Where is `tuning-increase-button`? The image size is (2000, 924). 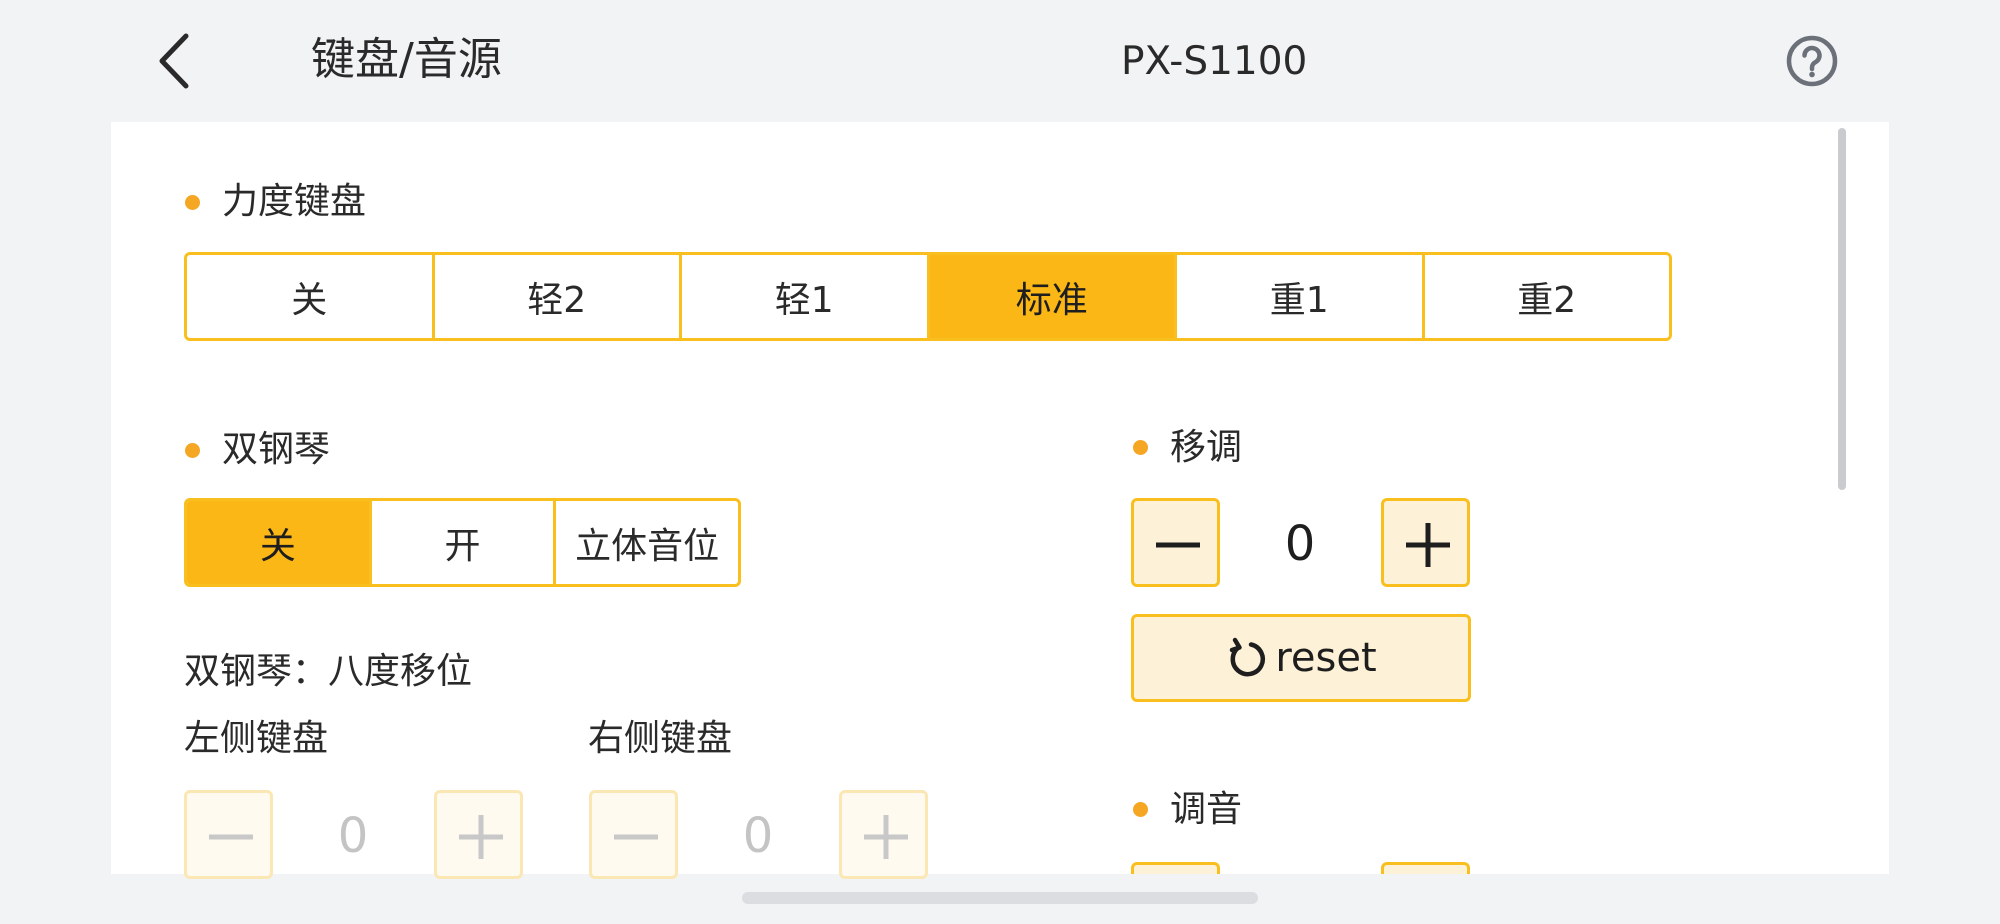 tuning-increase-button is located at coordinates (1425, 868).